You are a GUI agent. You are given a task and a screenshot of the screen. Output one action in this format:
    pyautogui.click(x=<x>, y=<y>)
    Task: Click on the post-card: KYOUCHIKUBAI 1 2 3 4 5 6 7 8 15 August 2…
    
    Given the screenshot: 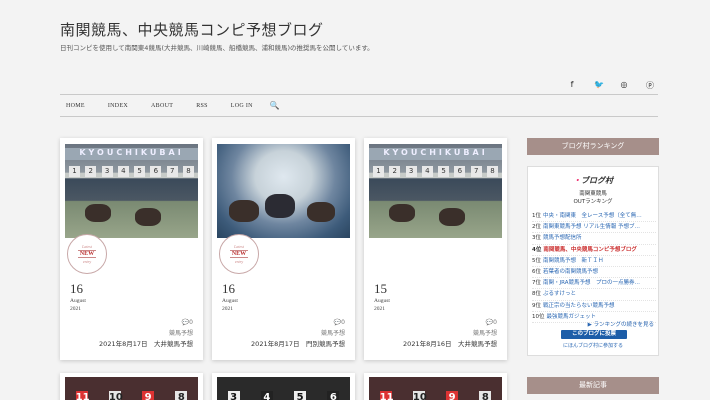 What is the action you would take?
    pyautogui.click(x=435, y=249)
    